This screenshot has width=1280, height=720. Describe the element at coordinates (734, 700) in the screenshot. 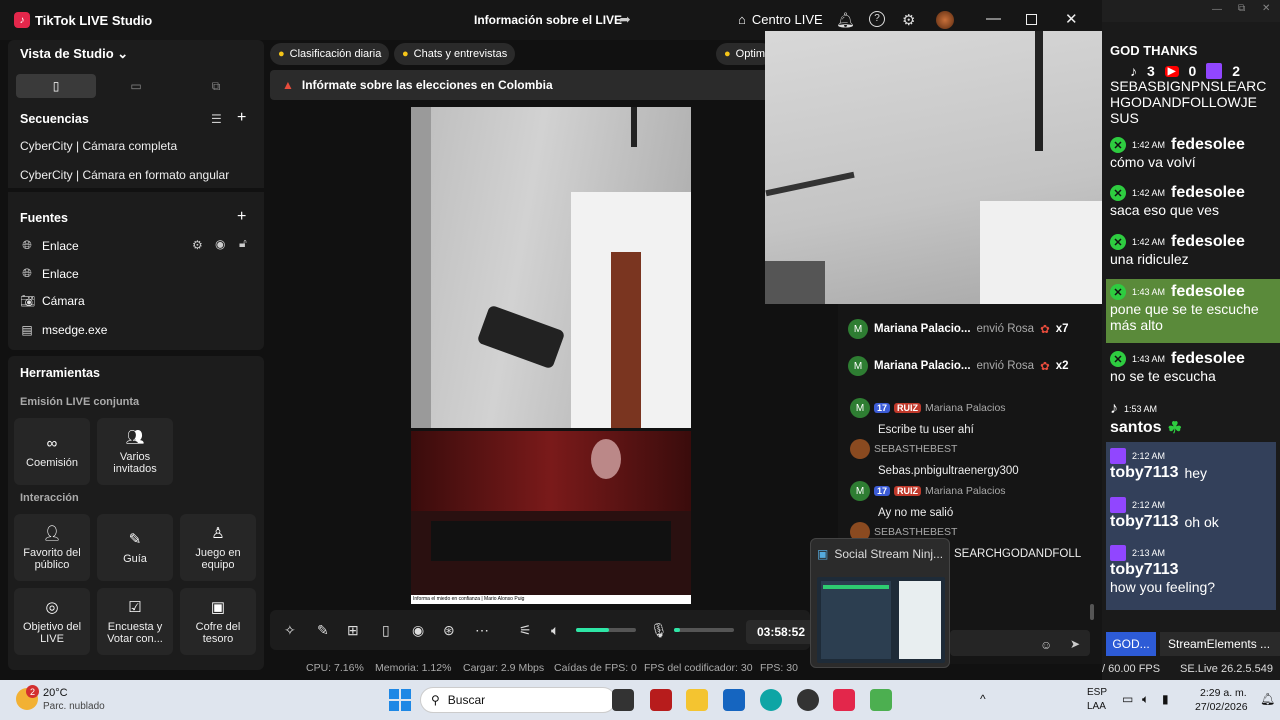

I see `store-icon` at that location.